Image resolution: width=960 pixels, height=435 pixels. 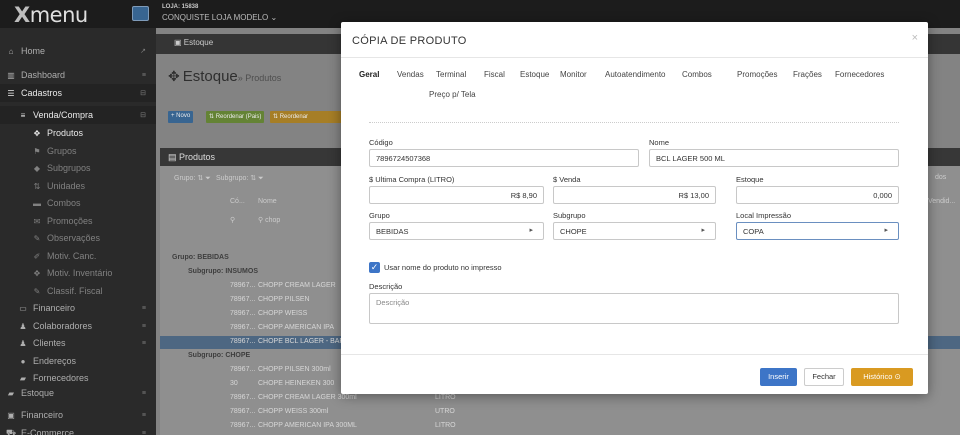 What do you see at coordinates (634, 195) in the screenshot?
I see `sale-price-field: R$ 13,00` at bounding box center [634, 195].